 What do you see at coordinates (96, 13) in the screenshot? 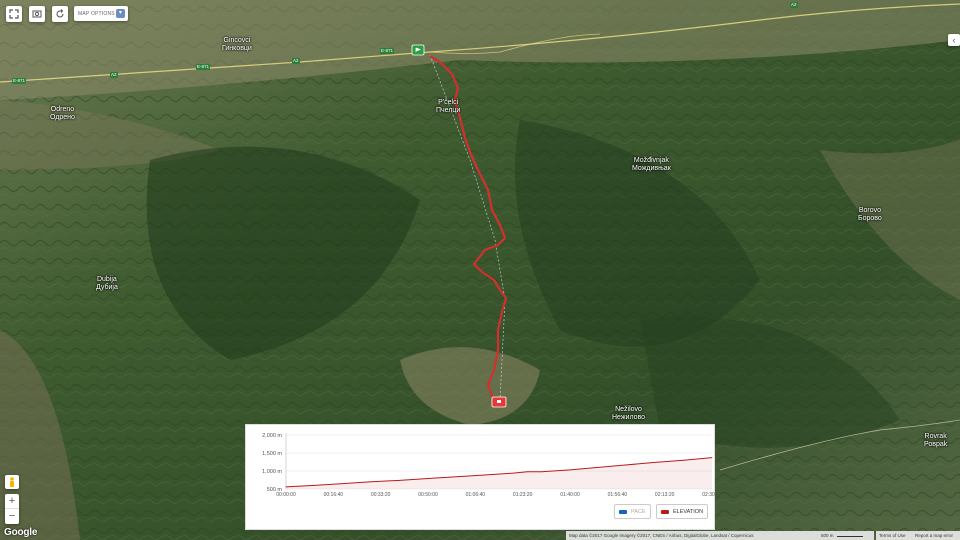
I see `map-options-label: MAP OPTIONS` at bounding box center [96, 13].